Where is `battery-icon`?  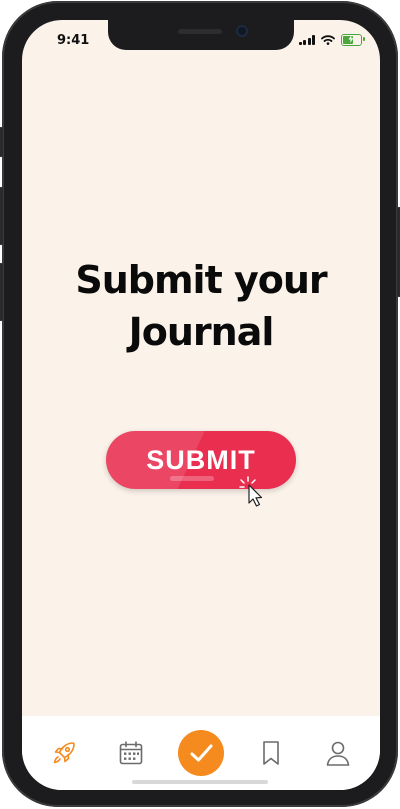 battery-icon is located at coordinates (353, 40).